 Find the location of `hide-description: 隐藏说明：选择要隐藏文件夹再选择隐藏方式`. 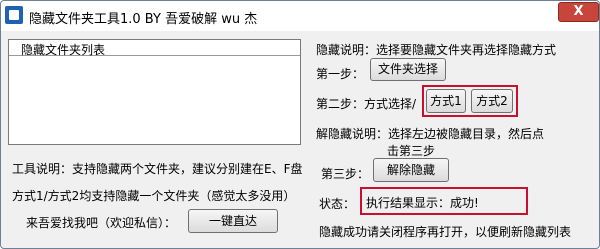

hide-description: 隐藏说明：选择要隐藏文件夹再选择隐藏方式 is located at coordinates (436, 50).